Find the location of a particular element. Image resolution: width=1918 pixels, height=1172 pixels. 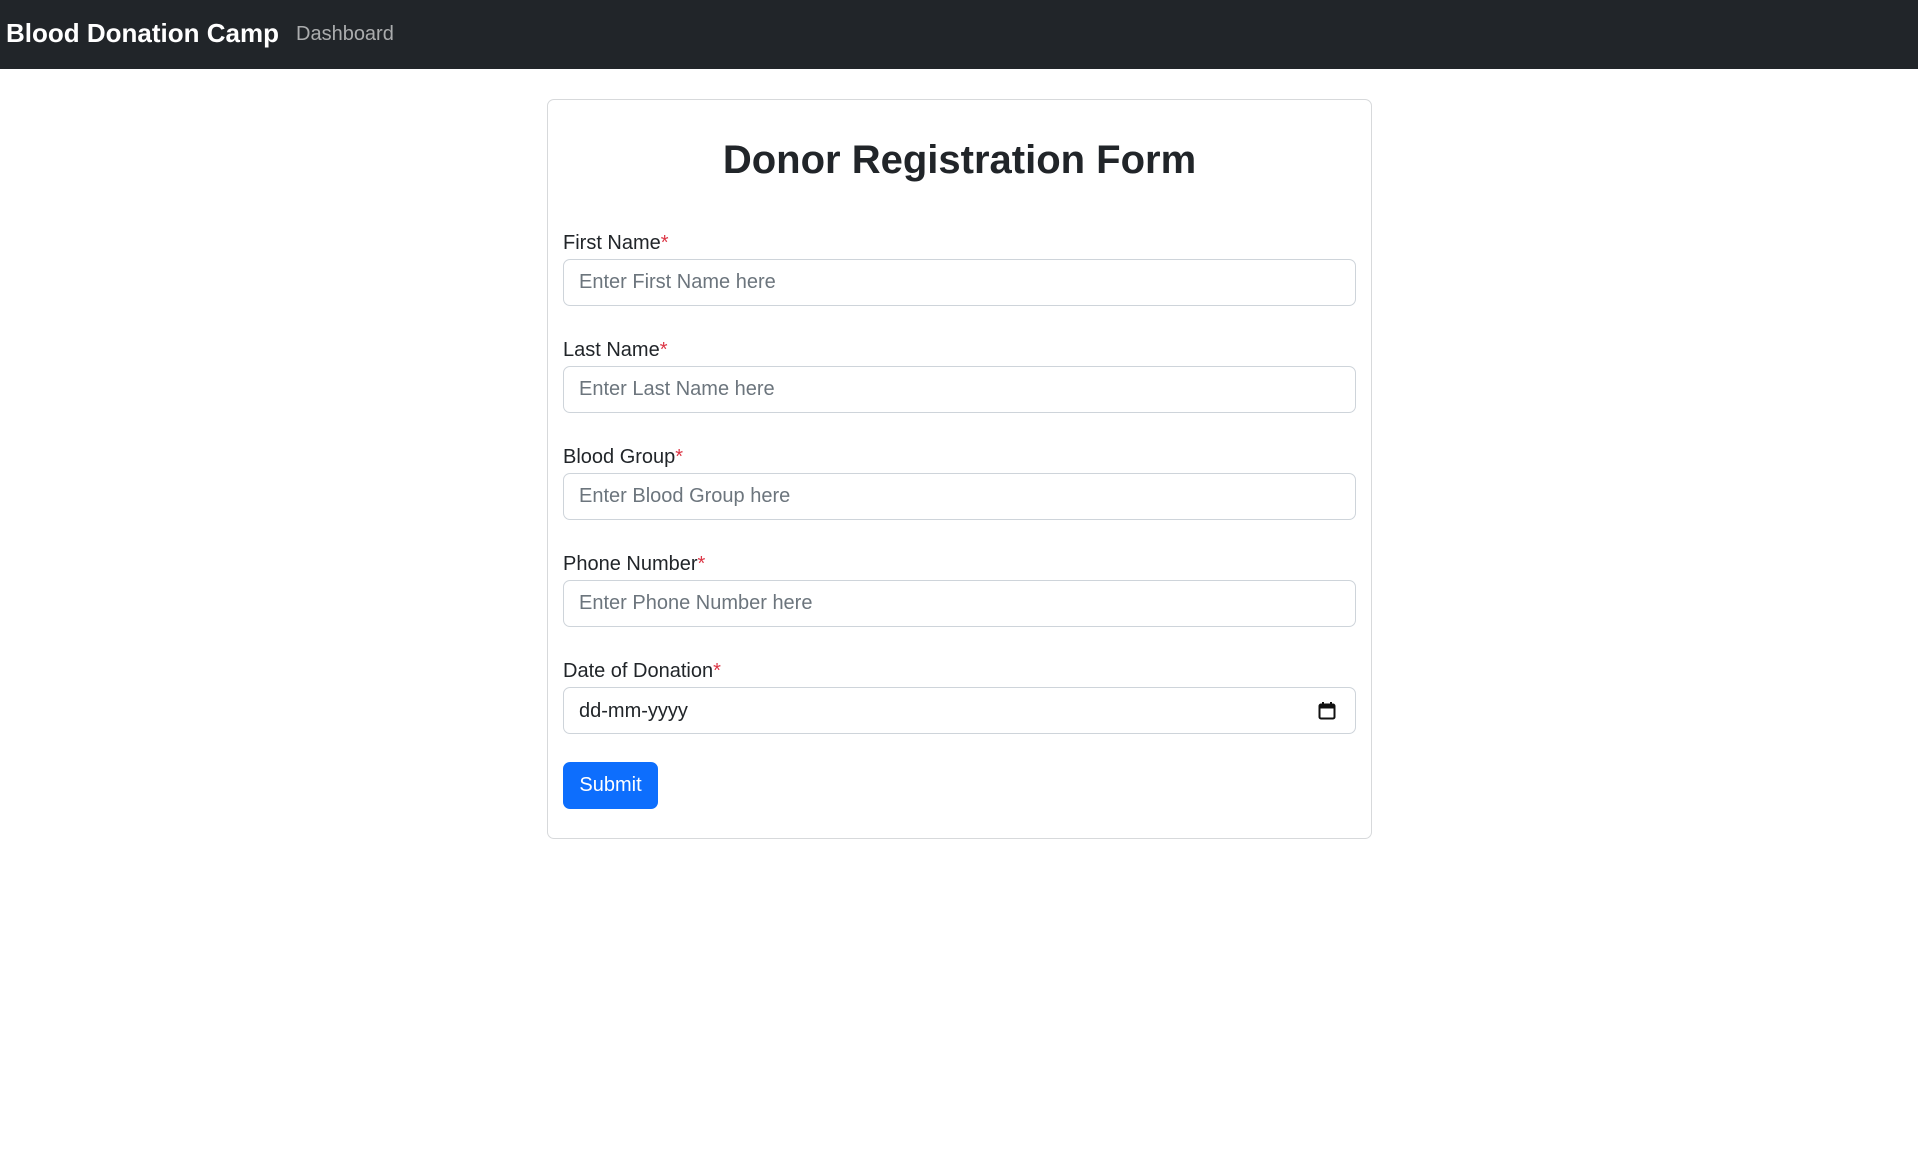

form-title: Donor Registration Form is located at coordinates (959, 160).